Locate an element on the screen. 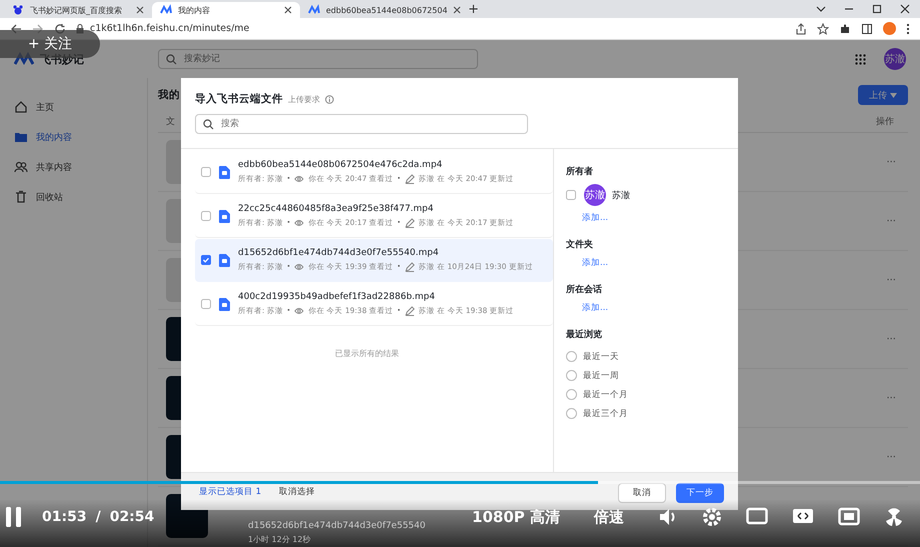 This screenshot has height=547, width=920. cancel-button: 取消 is located at coordinates (642, 493).